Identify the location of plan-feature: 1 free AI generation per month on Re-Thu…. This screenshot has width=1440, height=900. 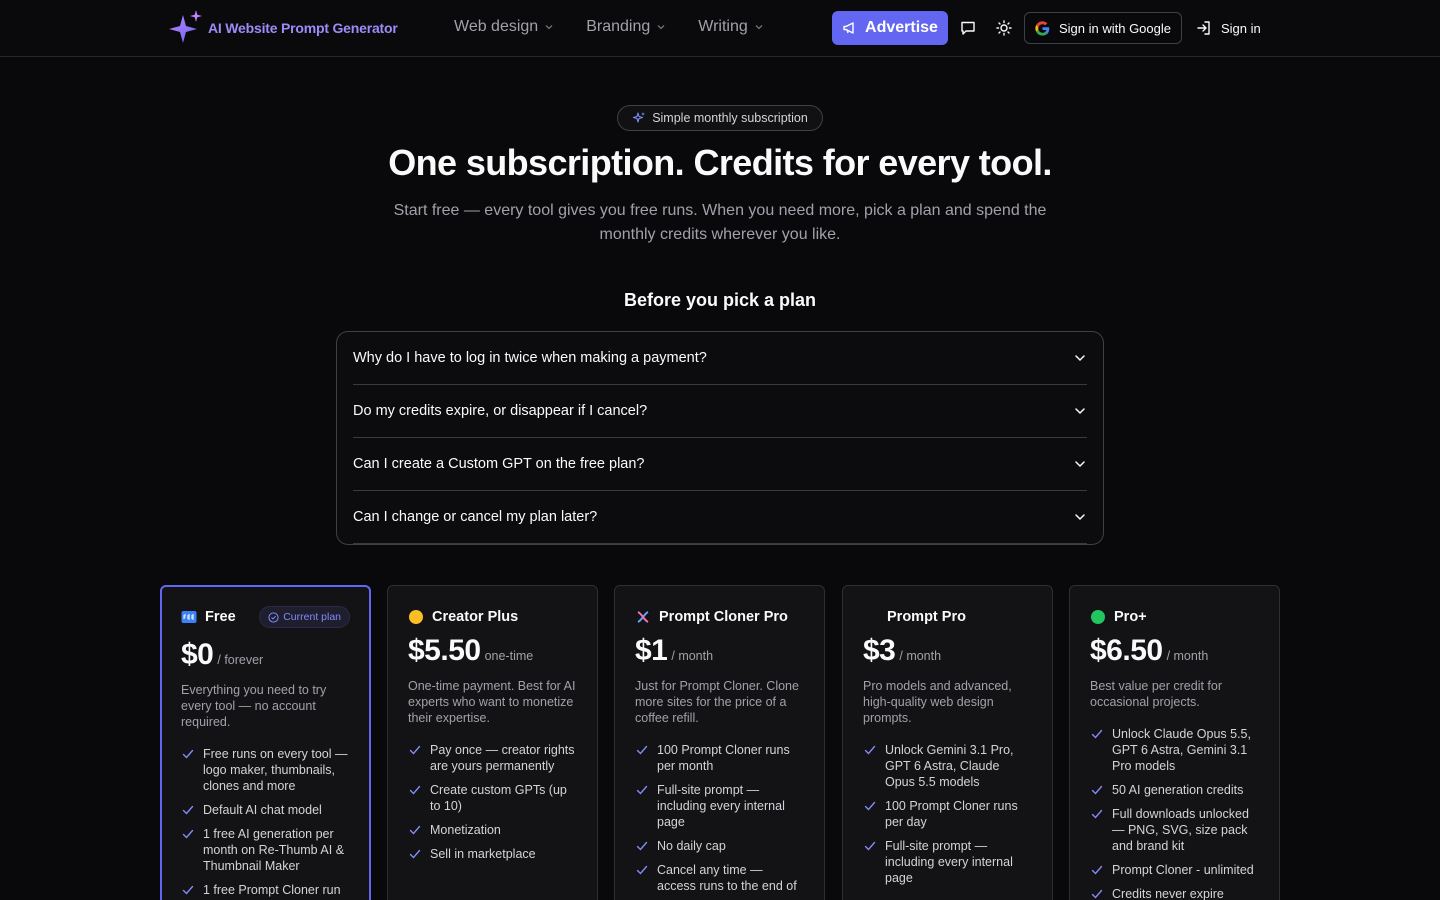
(265, 850).